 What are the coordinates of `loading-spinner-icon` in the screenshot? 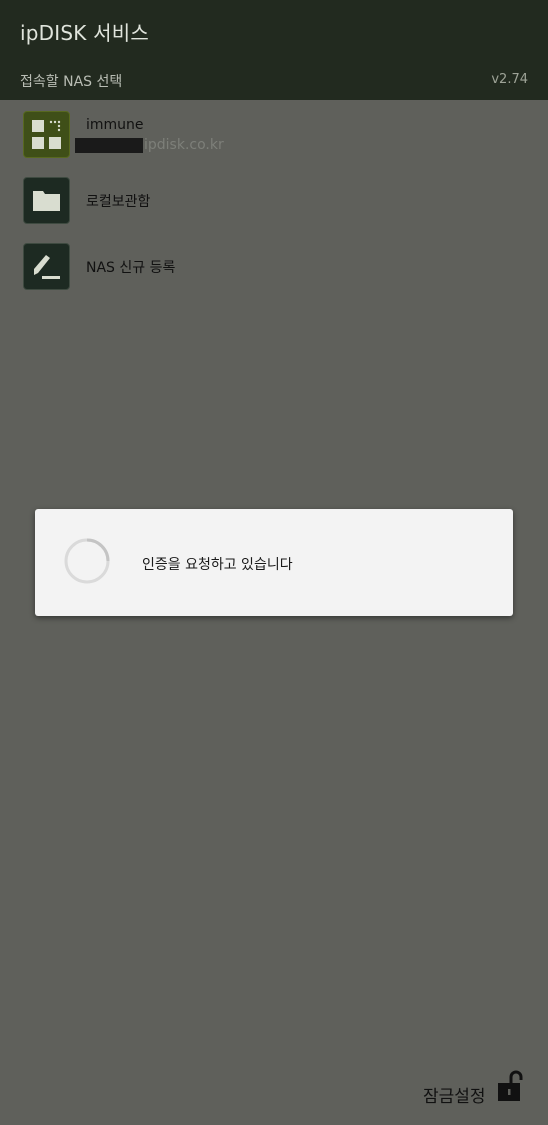 It's located at (87, 561).